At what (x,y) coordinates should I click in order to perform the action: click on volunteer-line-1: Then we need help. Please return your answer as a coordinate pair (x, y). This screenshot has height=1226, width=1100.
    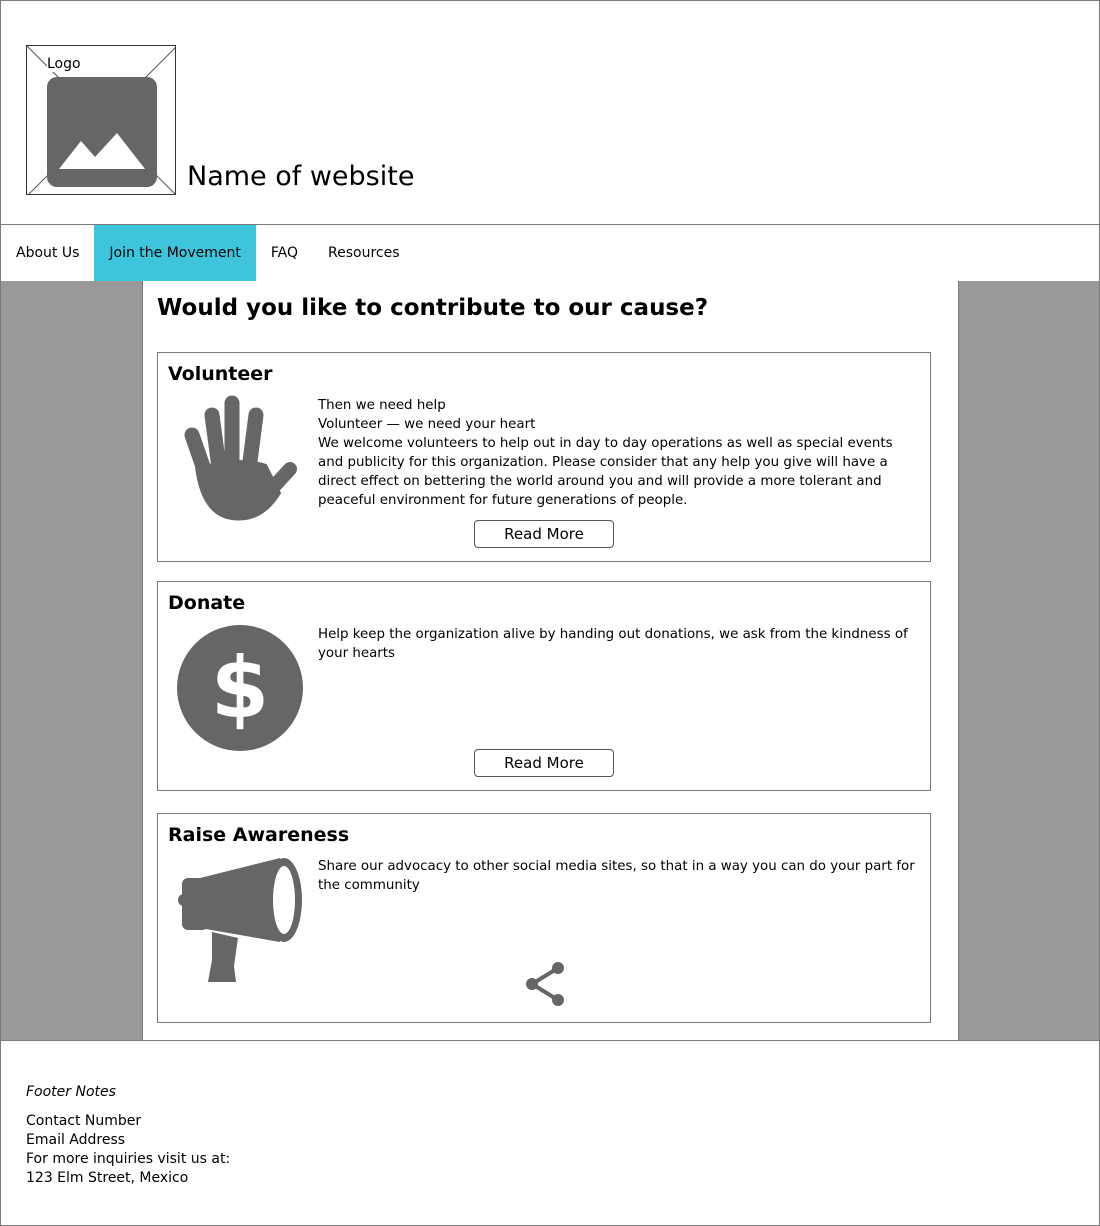
    Looking at the image, I should click on (382, 405).